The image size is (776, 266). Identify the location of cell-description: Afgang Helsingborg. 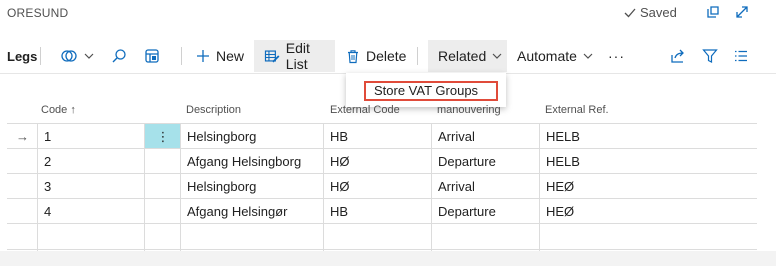
(244, 161).